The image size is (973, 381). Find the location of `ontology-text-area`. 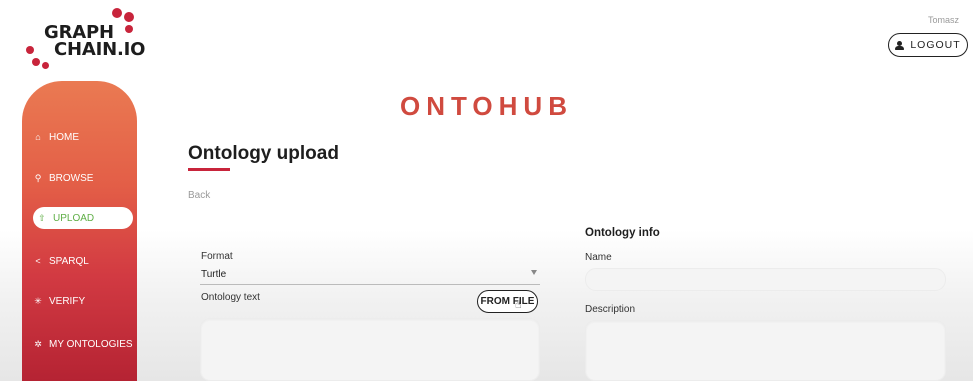

ontology-text-area is located at coordinates (370, 349).